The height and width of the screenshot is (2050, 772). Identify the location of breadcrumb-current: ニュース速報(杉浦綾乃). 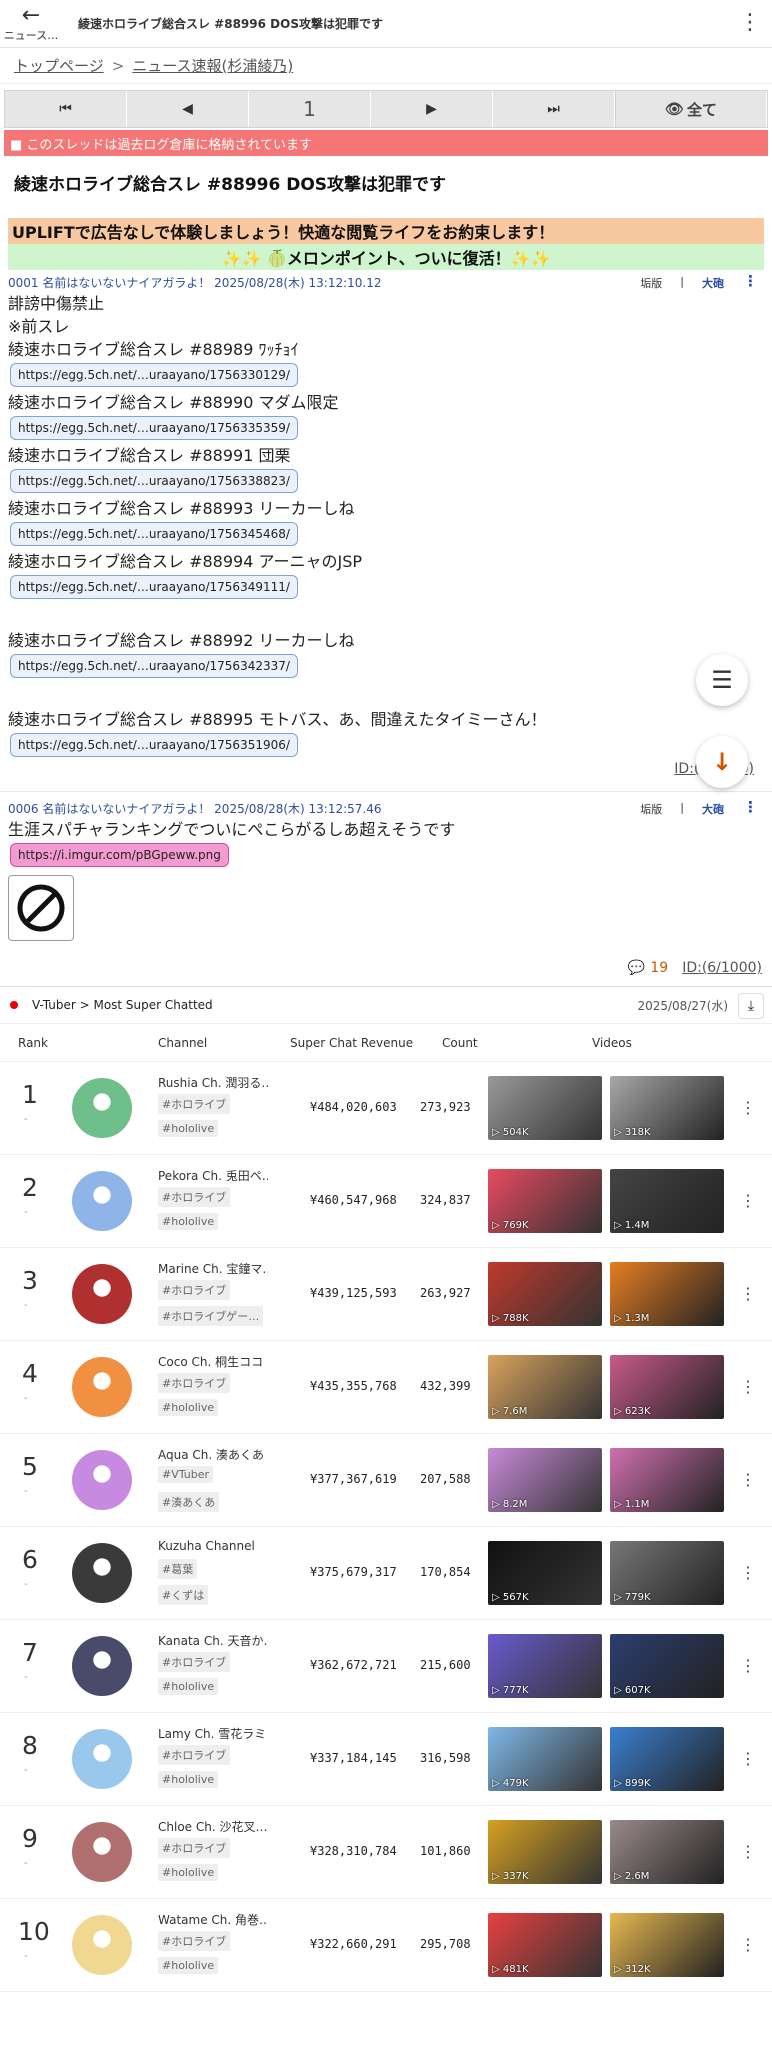
(212, 65).